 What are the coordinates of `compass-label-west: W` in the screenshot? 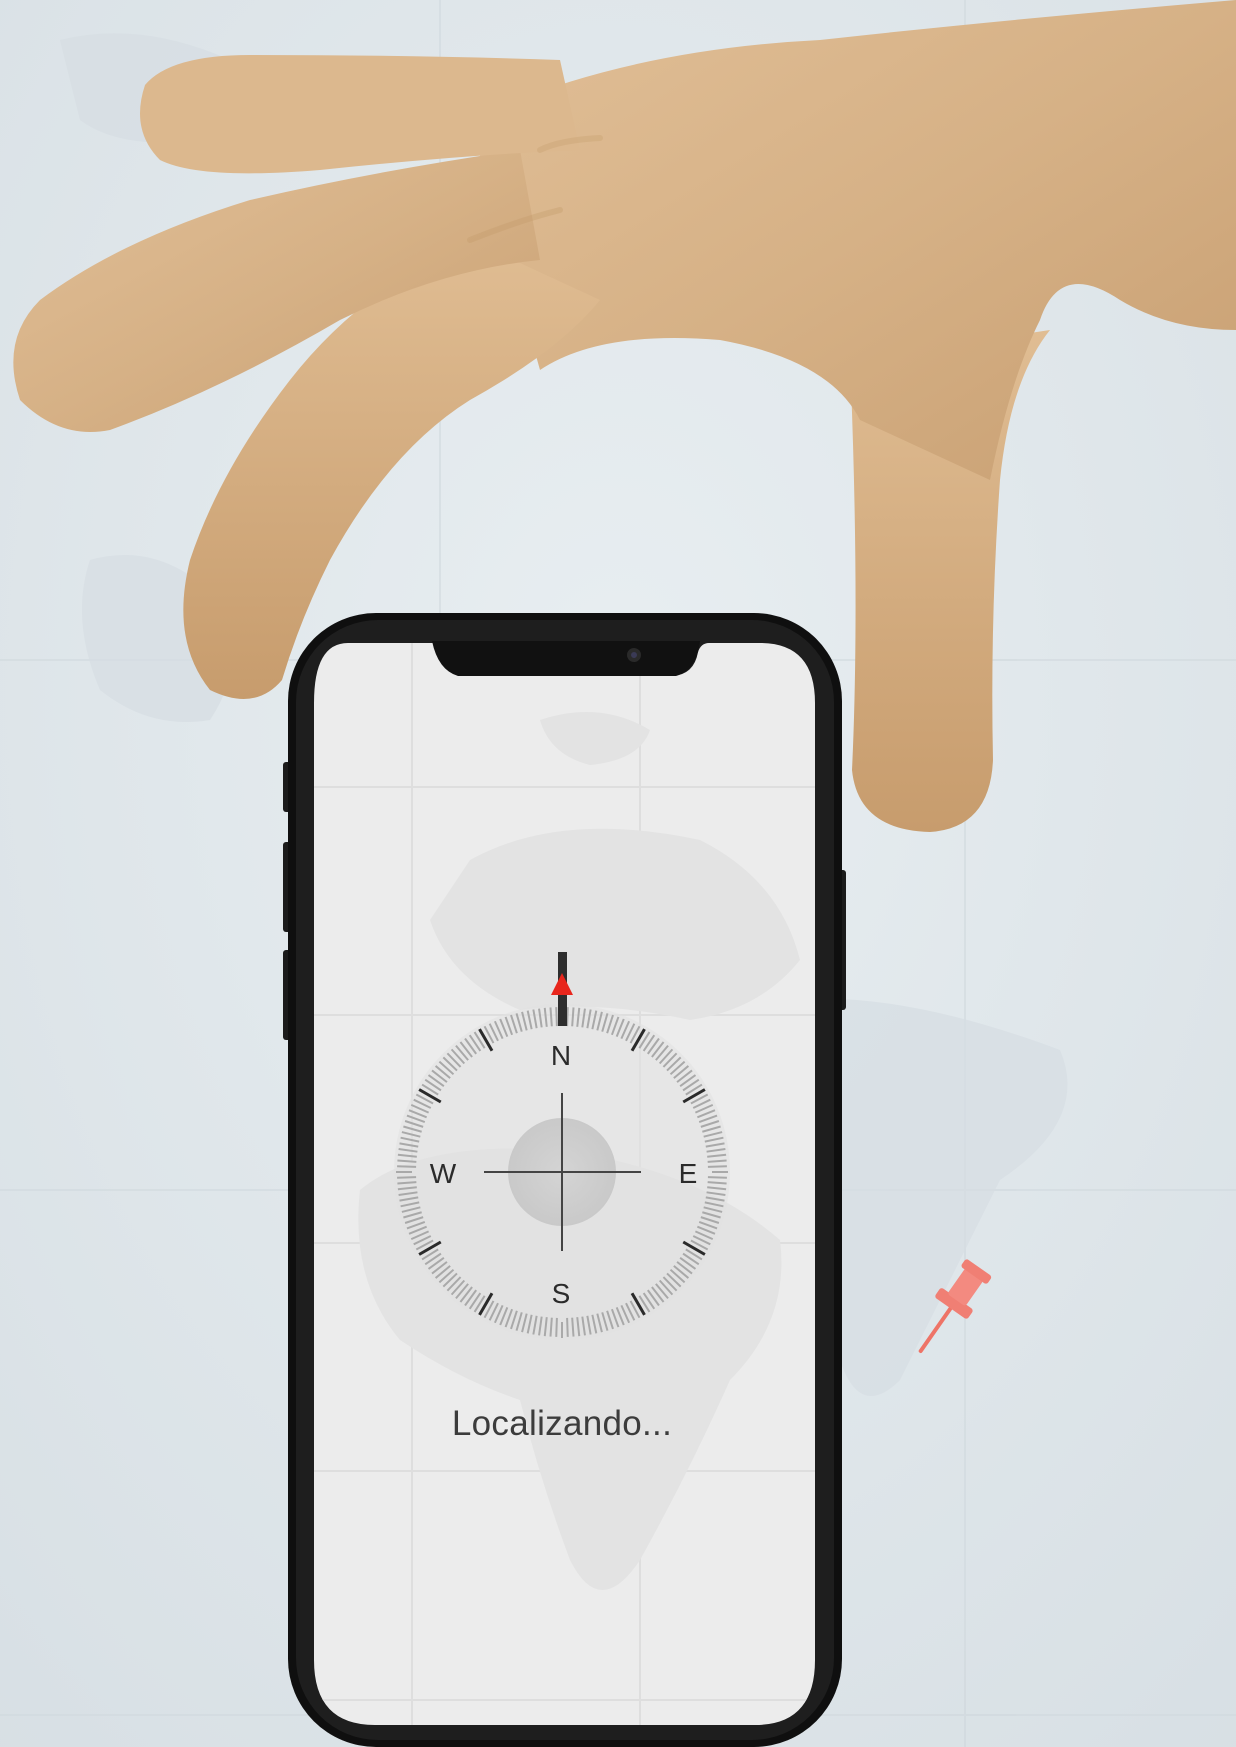 It's located at (443, 1173).